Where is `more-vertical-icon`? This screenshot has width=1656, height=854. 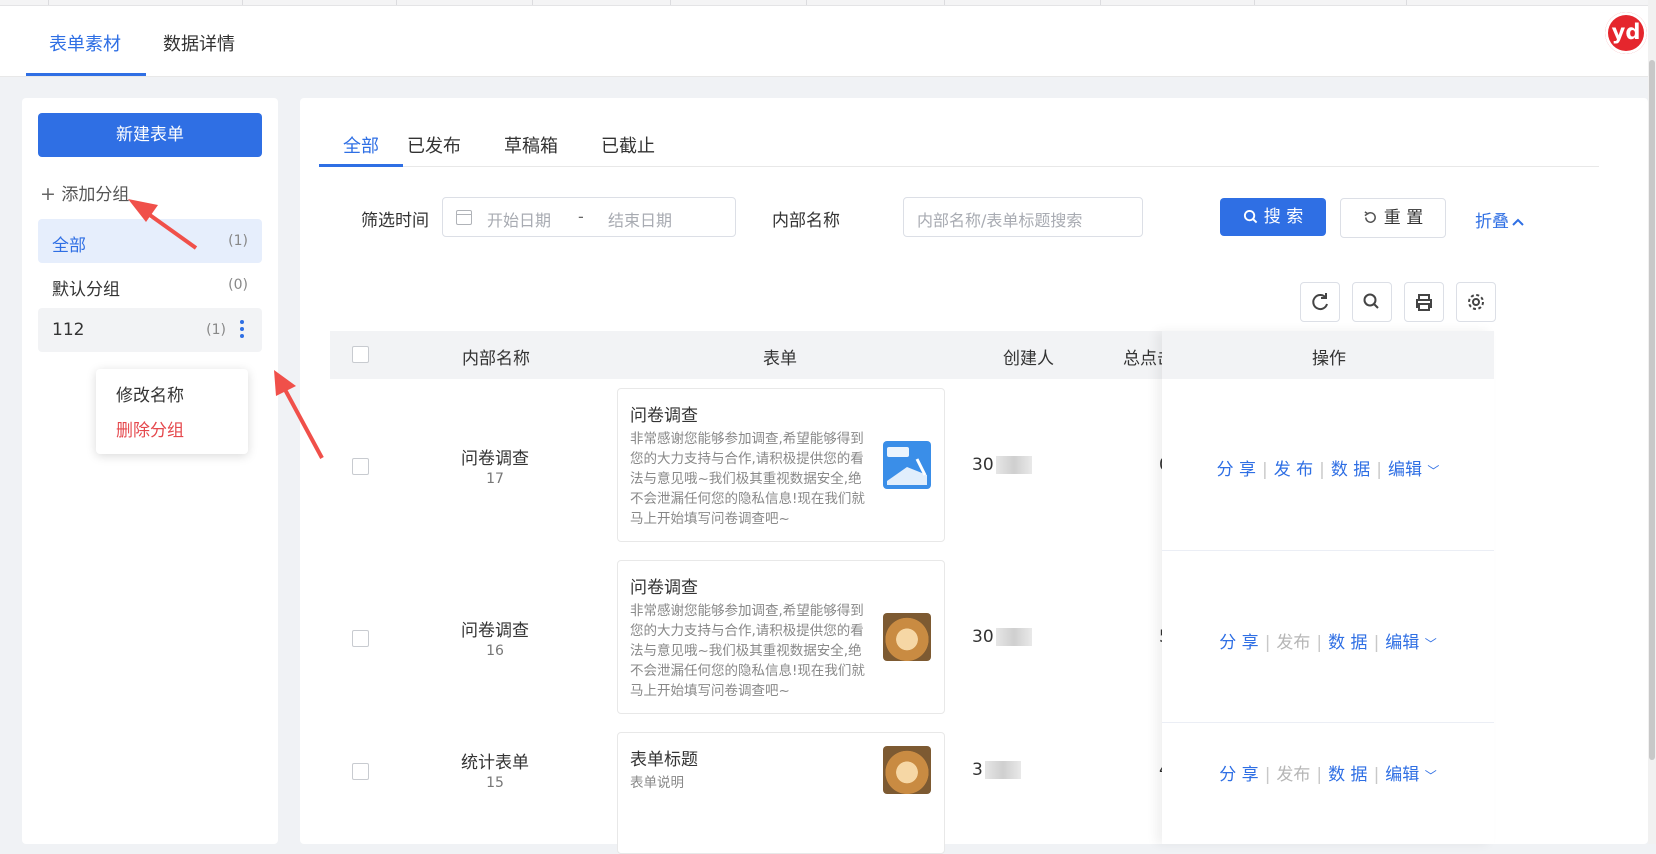 more-vertical-icon is located at coordinates (242, 330).